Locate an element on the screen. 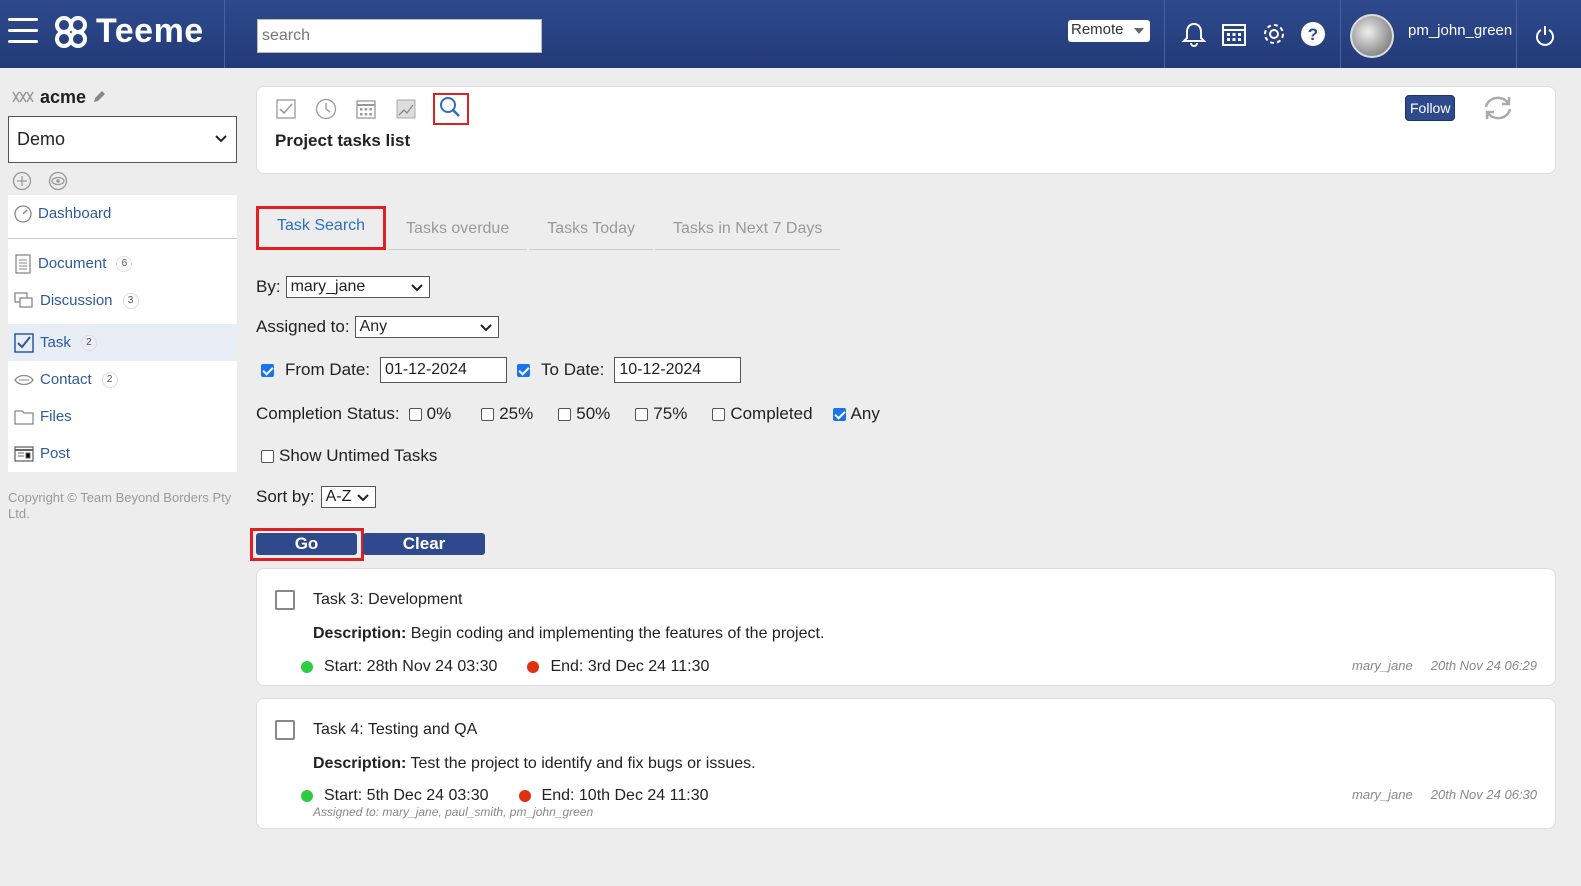  to-date-input: 10-12-2024 is located at coordinates (678, 370).